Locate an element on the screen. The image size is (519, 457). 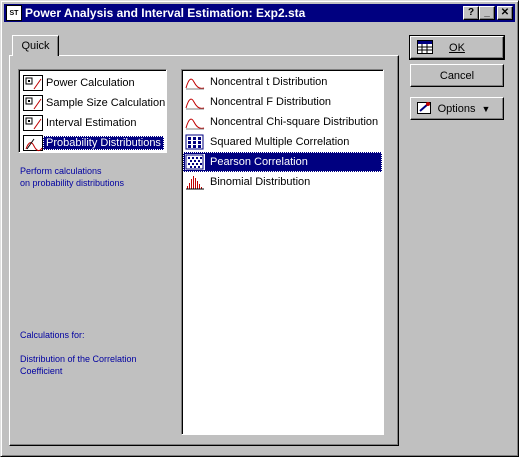
histogram-icon is located at coordinates (195, 183).